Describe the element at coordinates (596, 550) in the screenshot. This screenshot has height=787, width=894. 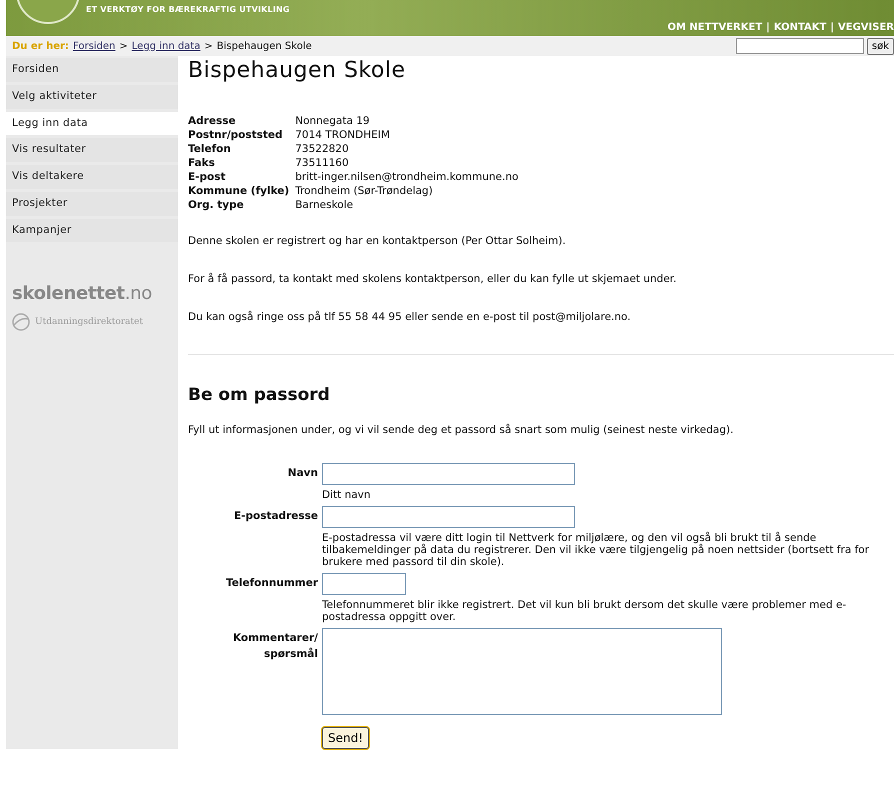
I see `help-text: E-postadressa vil være ditt login til Nettverk for miljølære, og den vil også bli brukt til å sende tilbakemeldinger på data du registrerer. Den vil ikke være tilgjengelig på noen nettsider (bortsett fra for brukere med passord til din skole).` at that location.